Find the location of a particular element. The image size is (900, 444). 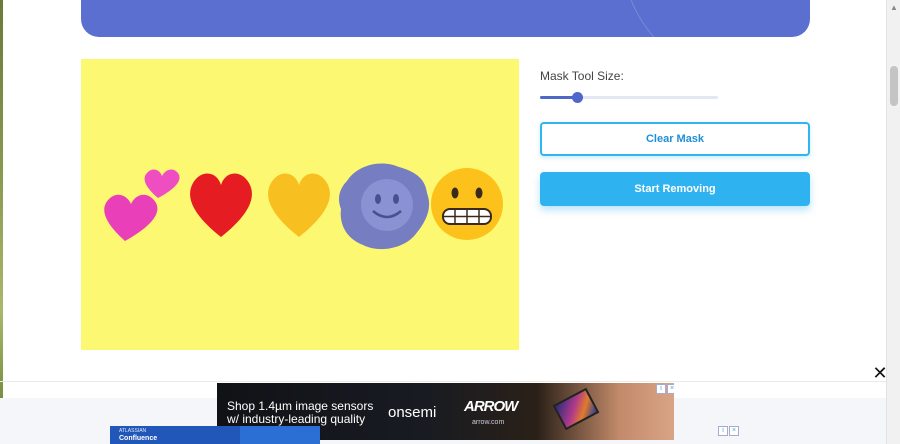

smiling-face-emoji is located at coordinates (384, 206).